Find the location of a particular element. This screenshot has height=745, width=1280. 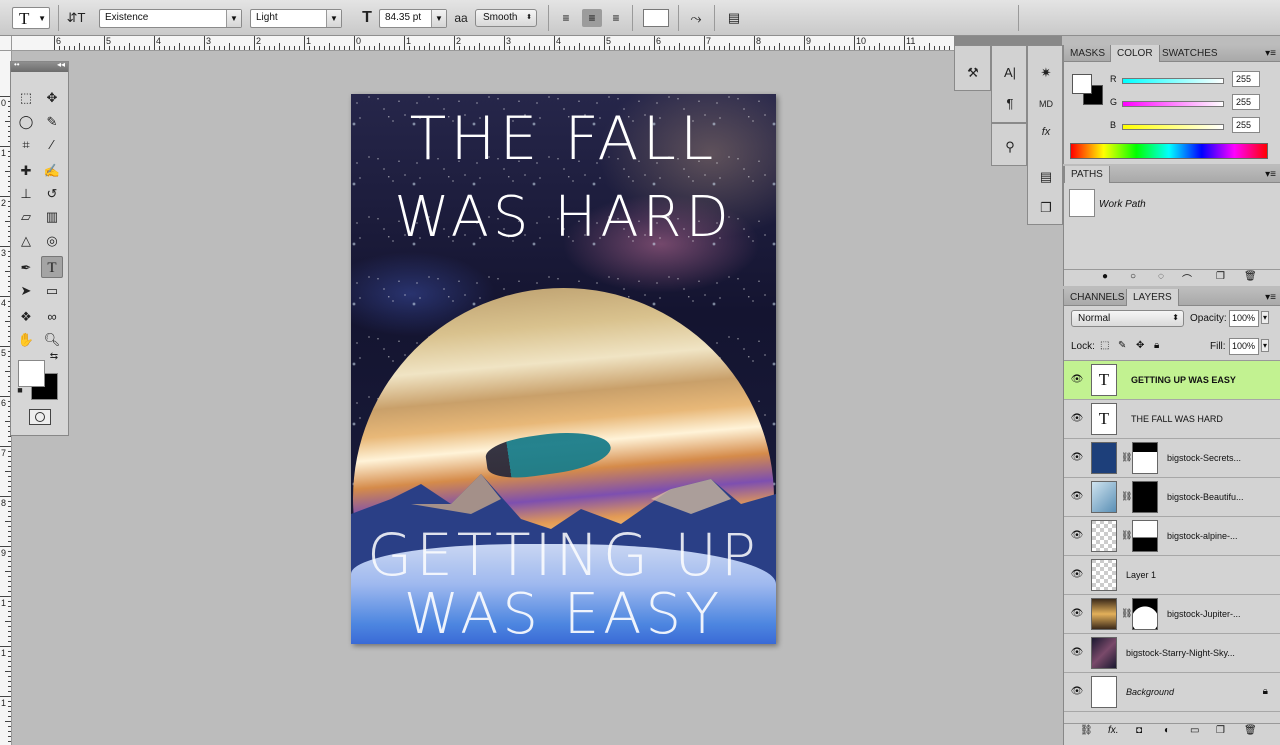

lock-position-icon: ✥ is located at coordinates (1140, 345).